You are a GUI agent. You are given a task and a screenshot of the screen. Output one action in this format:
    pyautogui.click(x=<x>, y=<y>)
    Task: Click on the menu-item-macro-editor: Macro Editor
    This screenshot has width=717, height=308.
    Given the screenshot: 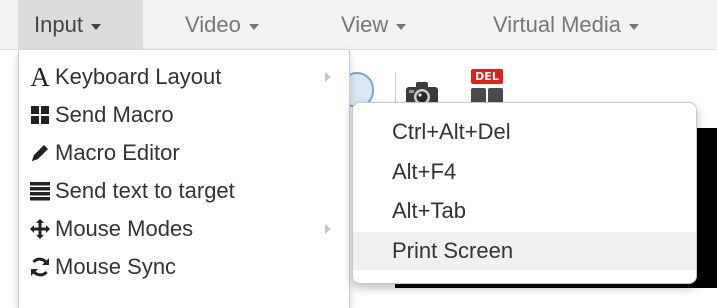 What is the action you would take?
    pyautogui.click(x=184, y=153)
    